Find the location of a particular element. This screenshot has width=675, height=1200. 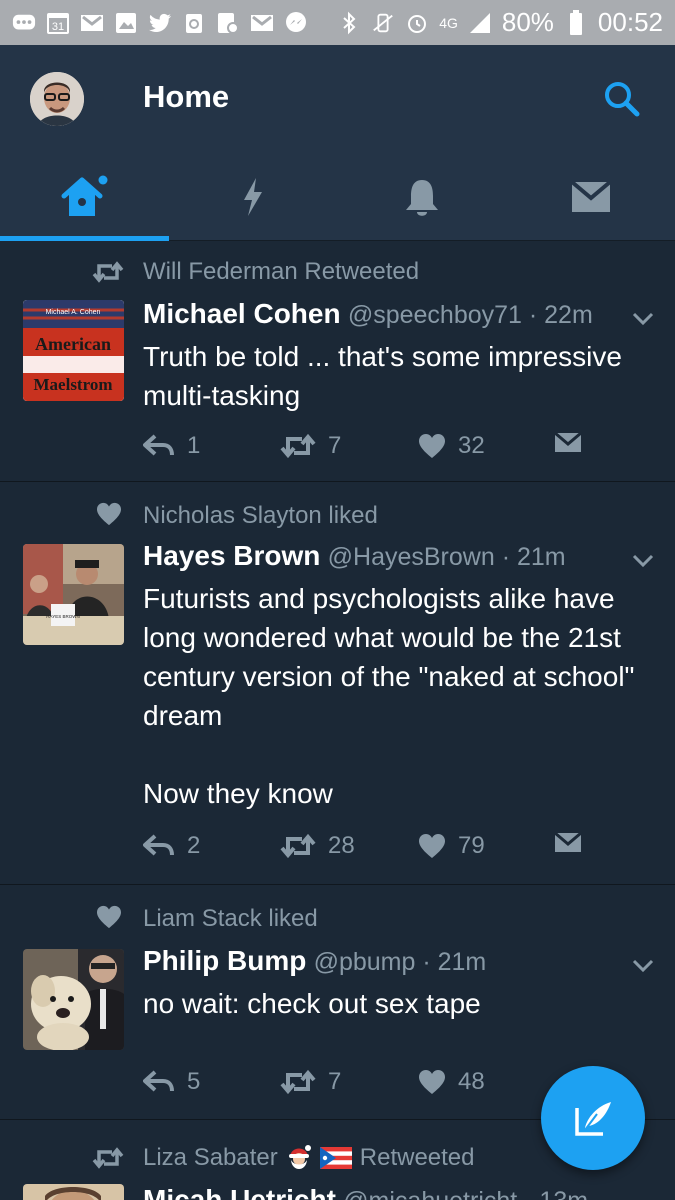

social-context: Will Federman Retweeted is located at coordinates (281, 272).